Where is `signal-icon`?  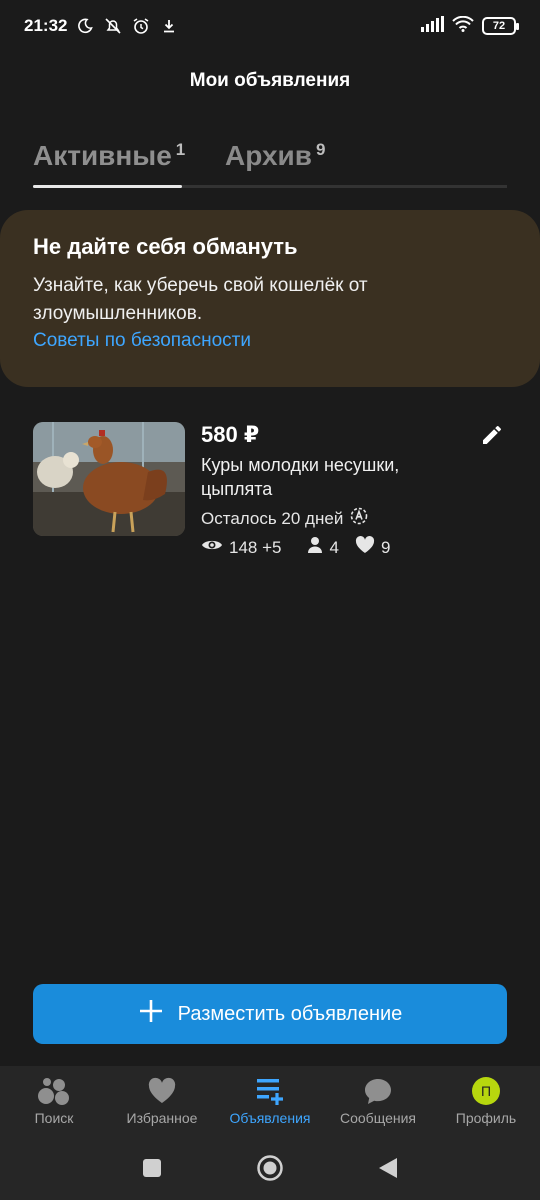
signal-icon is located at coordinates (432, 26).